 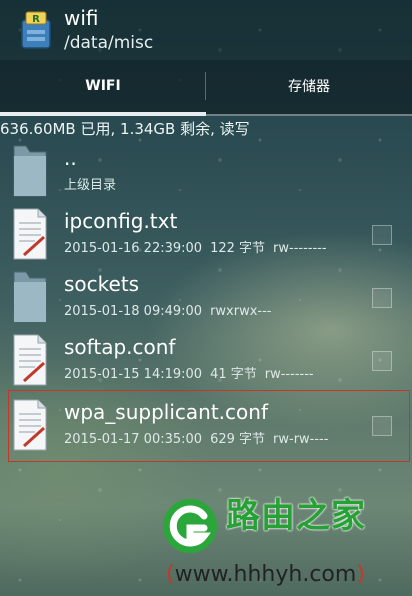 I want to click on file-size: 41 字节, so click(x=233, y=374).